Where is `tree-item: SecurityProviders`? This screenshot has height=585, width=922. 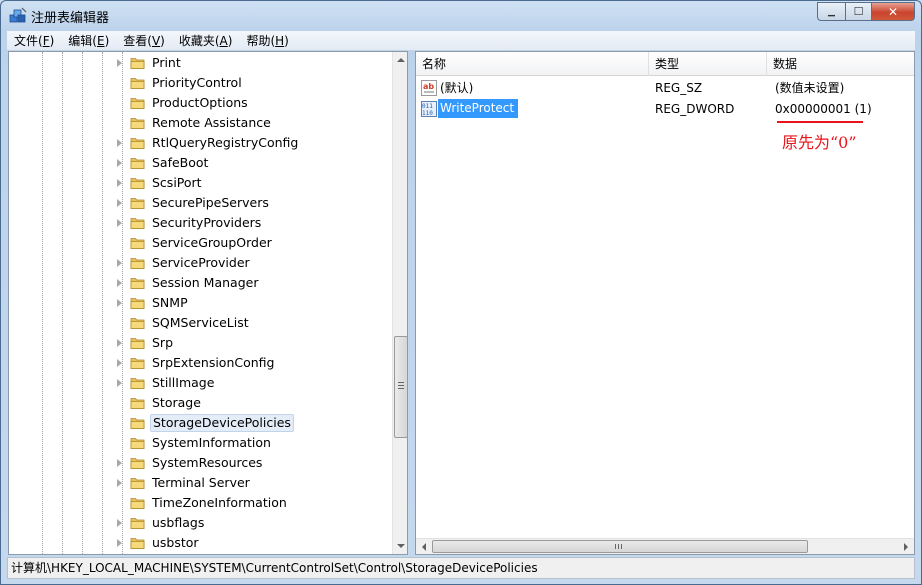 tree-item: SecurityProviders is located at coordinates (201, 223).